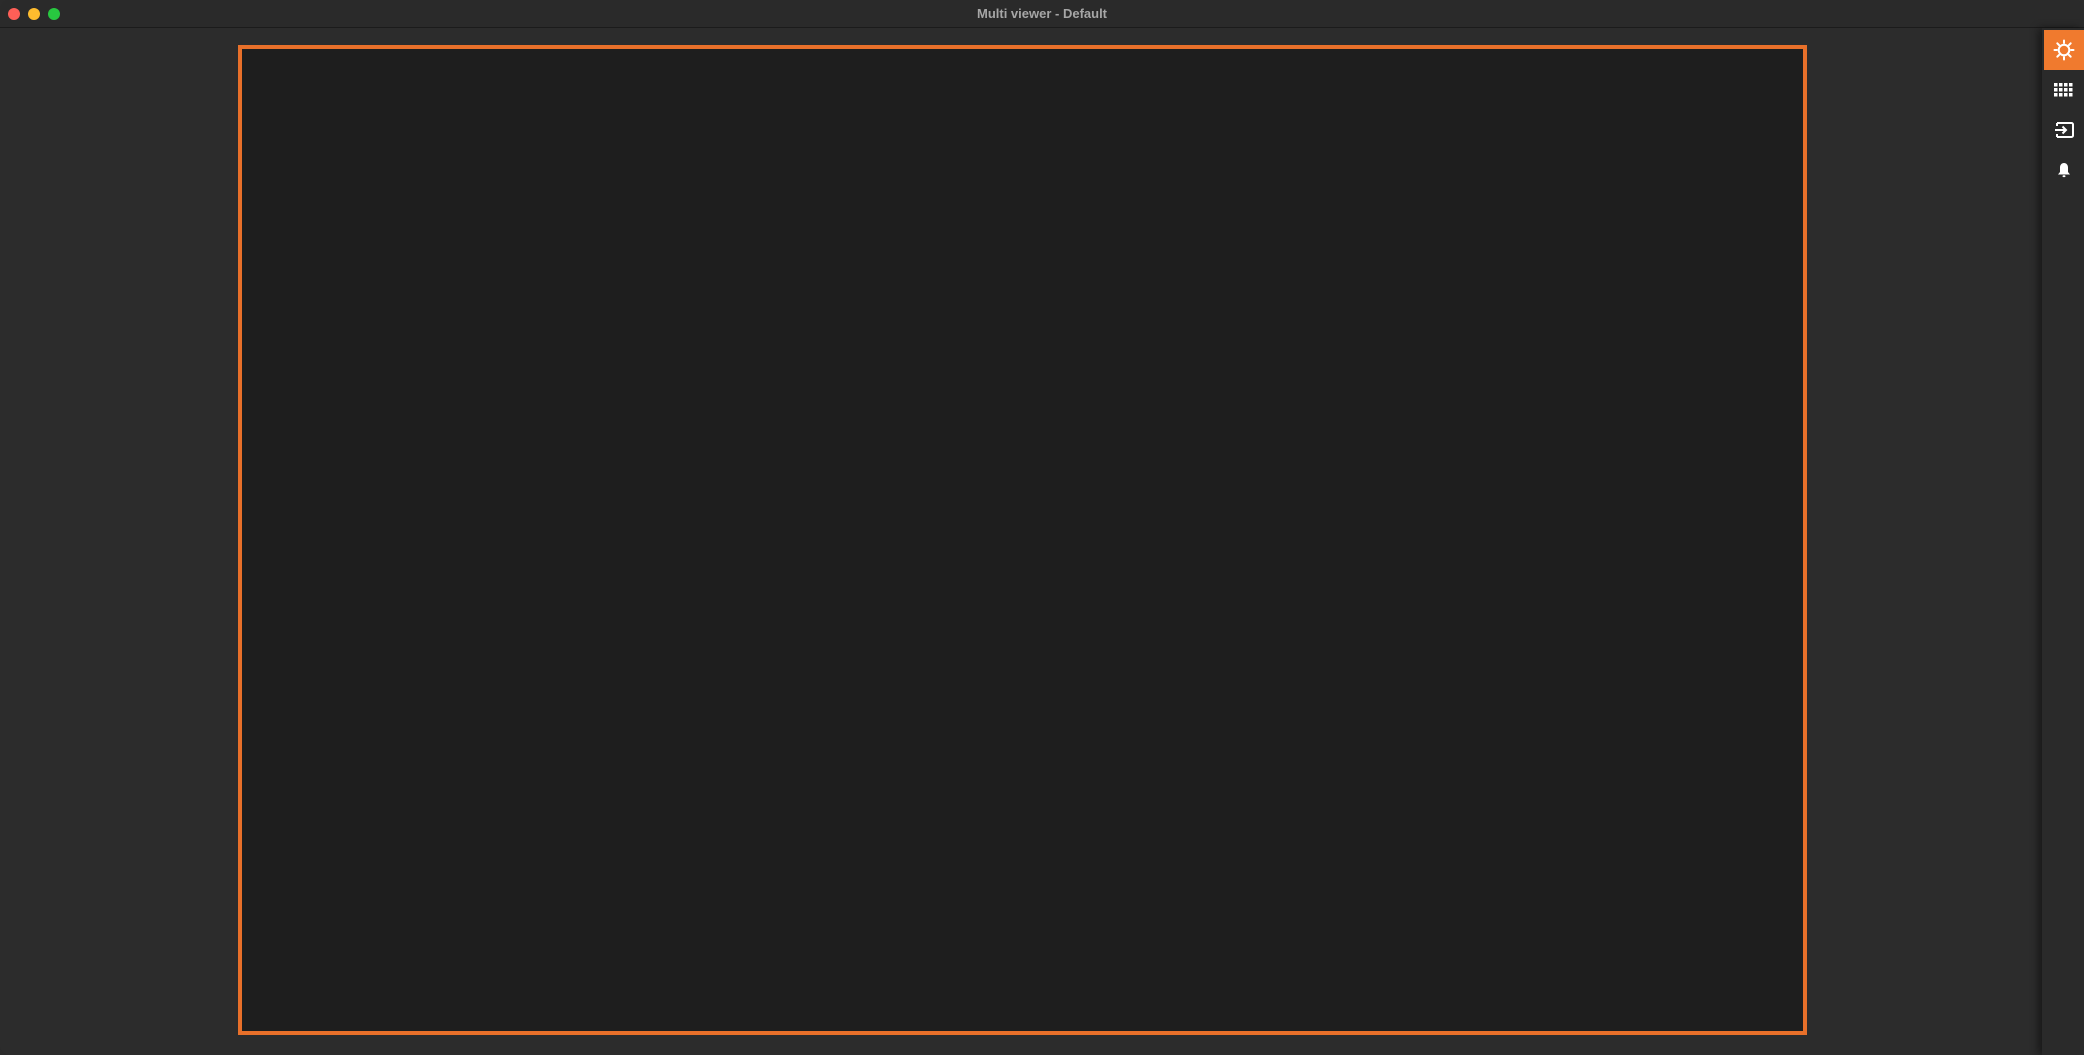 Image resolution: width=2084 pixels, height=1055 pixels. I want to click on notifications-button, so click(2064, 170).